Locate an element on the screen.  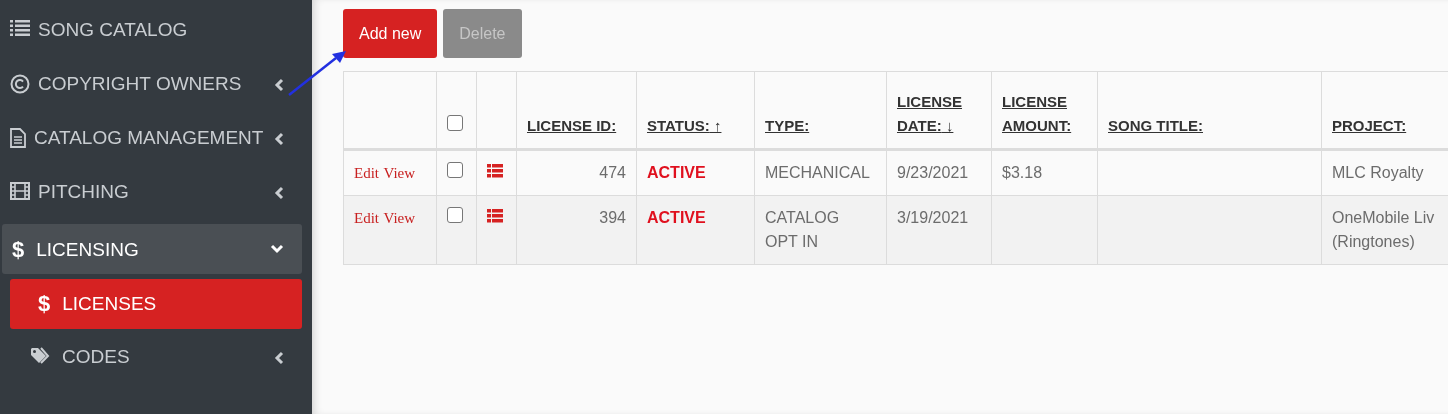
sidebar-item: CATALOG MANAGEMENT is located at coordinates (151, 138).